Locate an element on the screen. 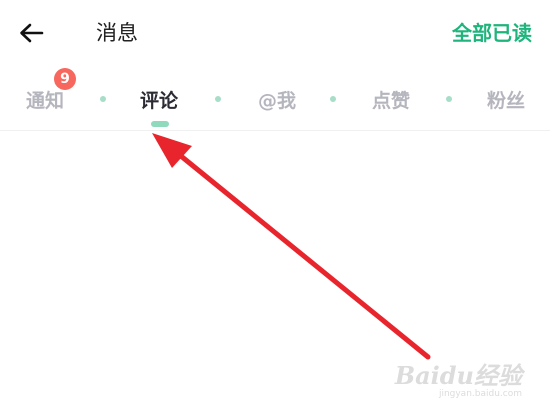  tab-fans: 粉丝 is located at coordinates (506, 101).